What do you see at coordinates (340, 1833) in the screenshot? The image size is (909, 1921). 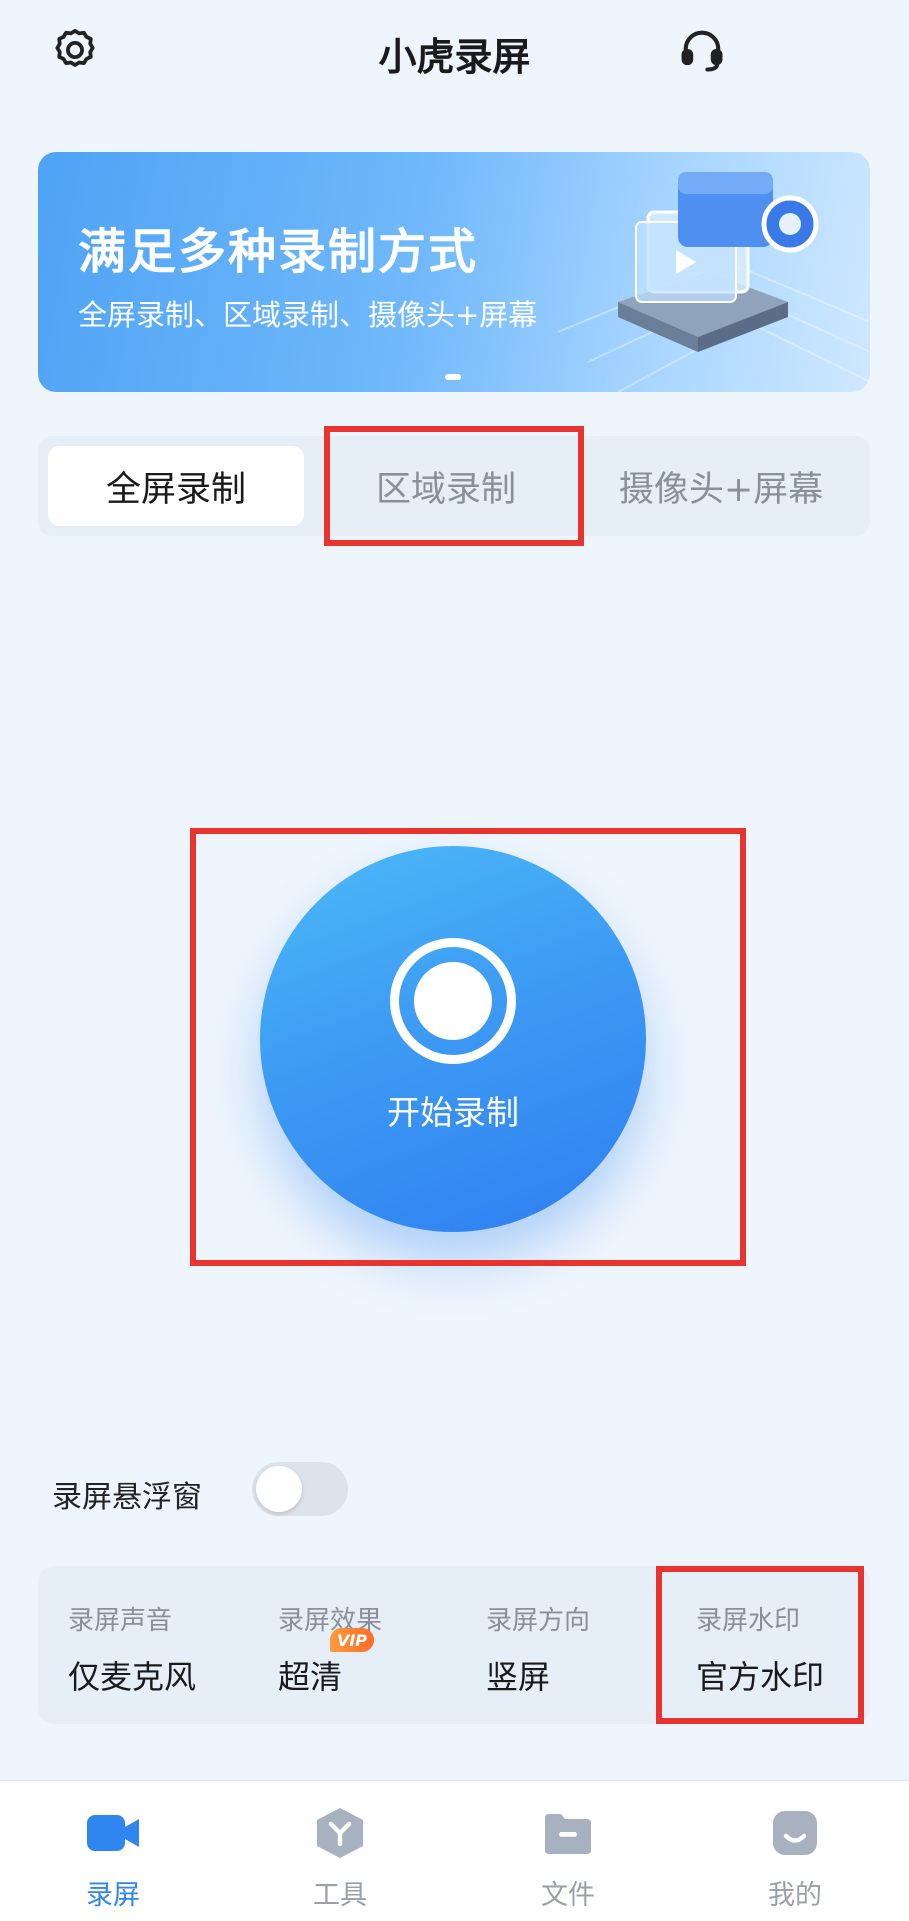 I see `toolbox-icon` at bounding box center [340, 1833].